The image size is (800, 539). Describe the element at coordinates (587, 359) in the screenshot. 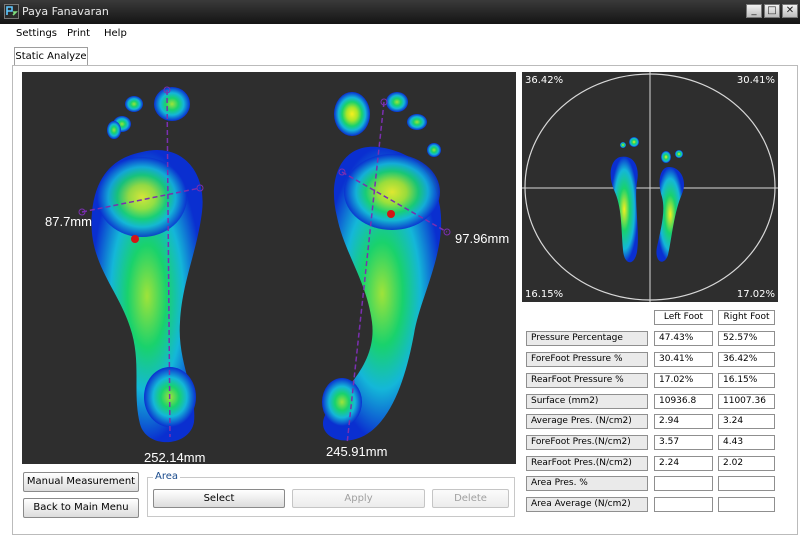

I see `row-label-forefoot-pressure: ForeFoot Pressure %` at that location.